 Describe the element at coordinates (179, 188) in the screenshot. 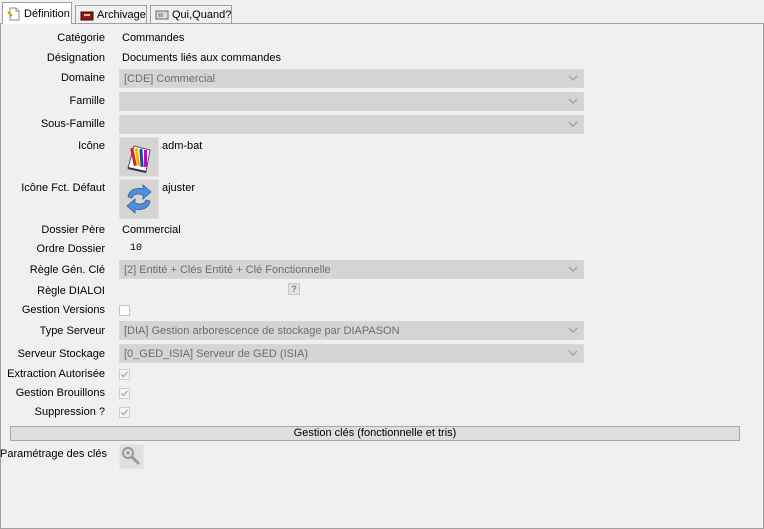

I see `icone-fct-value: ajuster` at that location.